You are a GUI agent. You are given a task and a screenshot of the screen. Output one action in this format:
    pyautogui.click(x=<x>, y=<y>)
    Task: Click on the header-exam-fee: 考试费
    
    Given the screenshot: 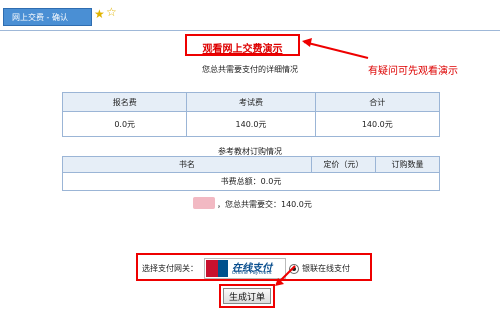 What is the action you would take?
    pyautogui.click(x=251, y=102)
    